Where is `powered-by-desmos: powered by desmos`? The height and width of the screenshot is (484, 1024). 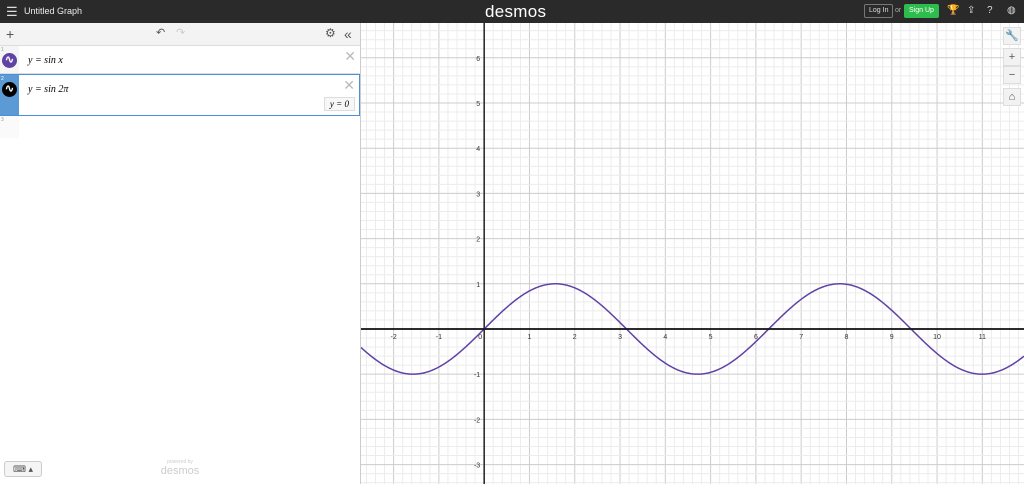 powered-by-desmos: powered by desmos is located at coordinates (180, 468).